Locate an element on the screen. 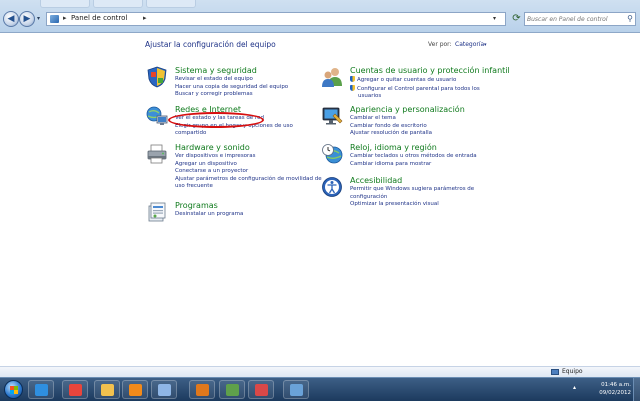 The height and width of the screenshot is (401, 640). category-title: Reloj, idioma y región is located at coordinates (393, 147).